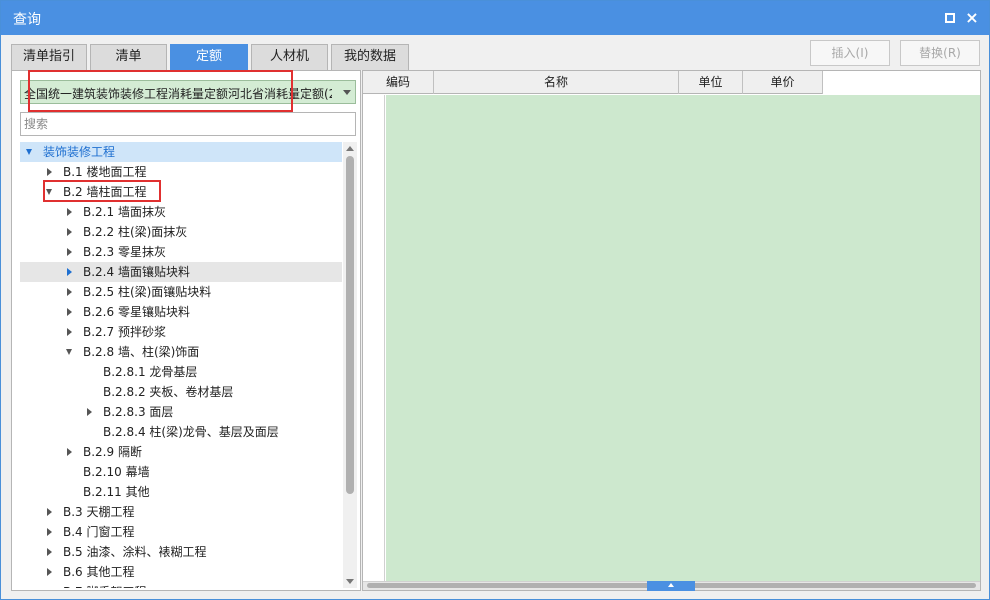 The height and width of the screenshot is (600, 990). I want to click on tree-scrollbar, so click(350, 365).